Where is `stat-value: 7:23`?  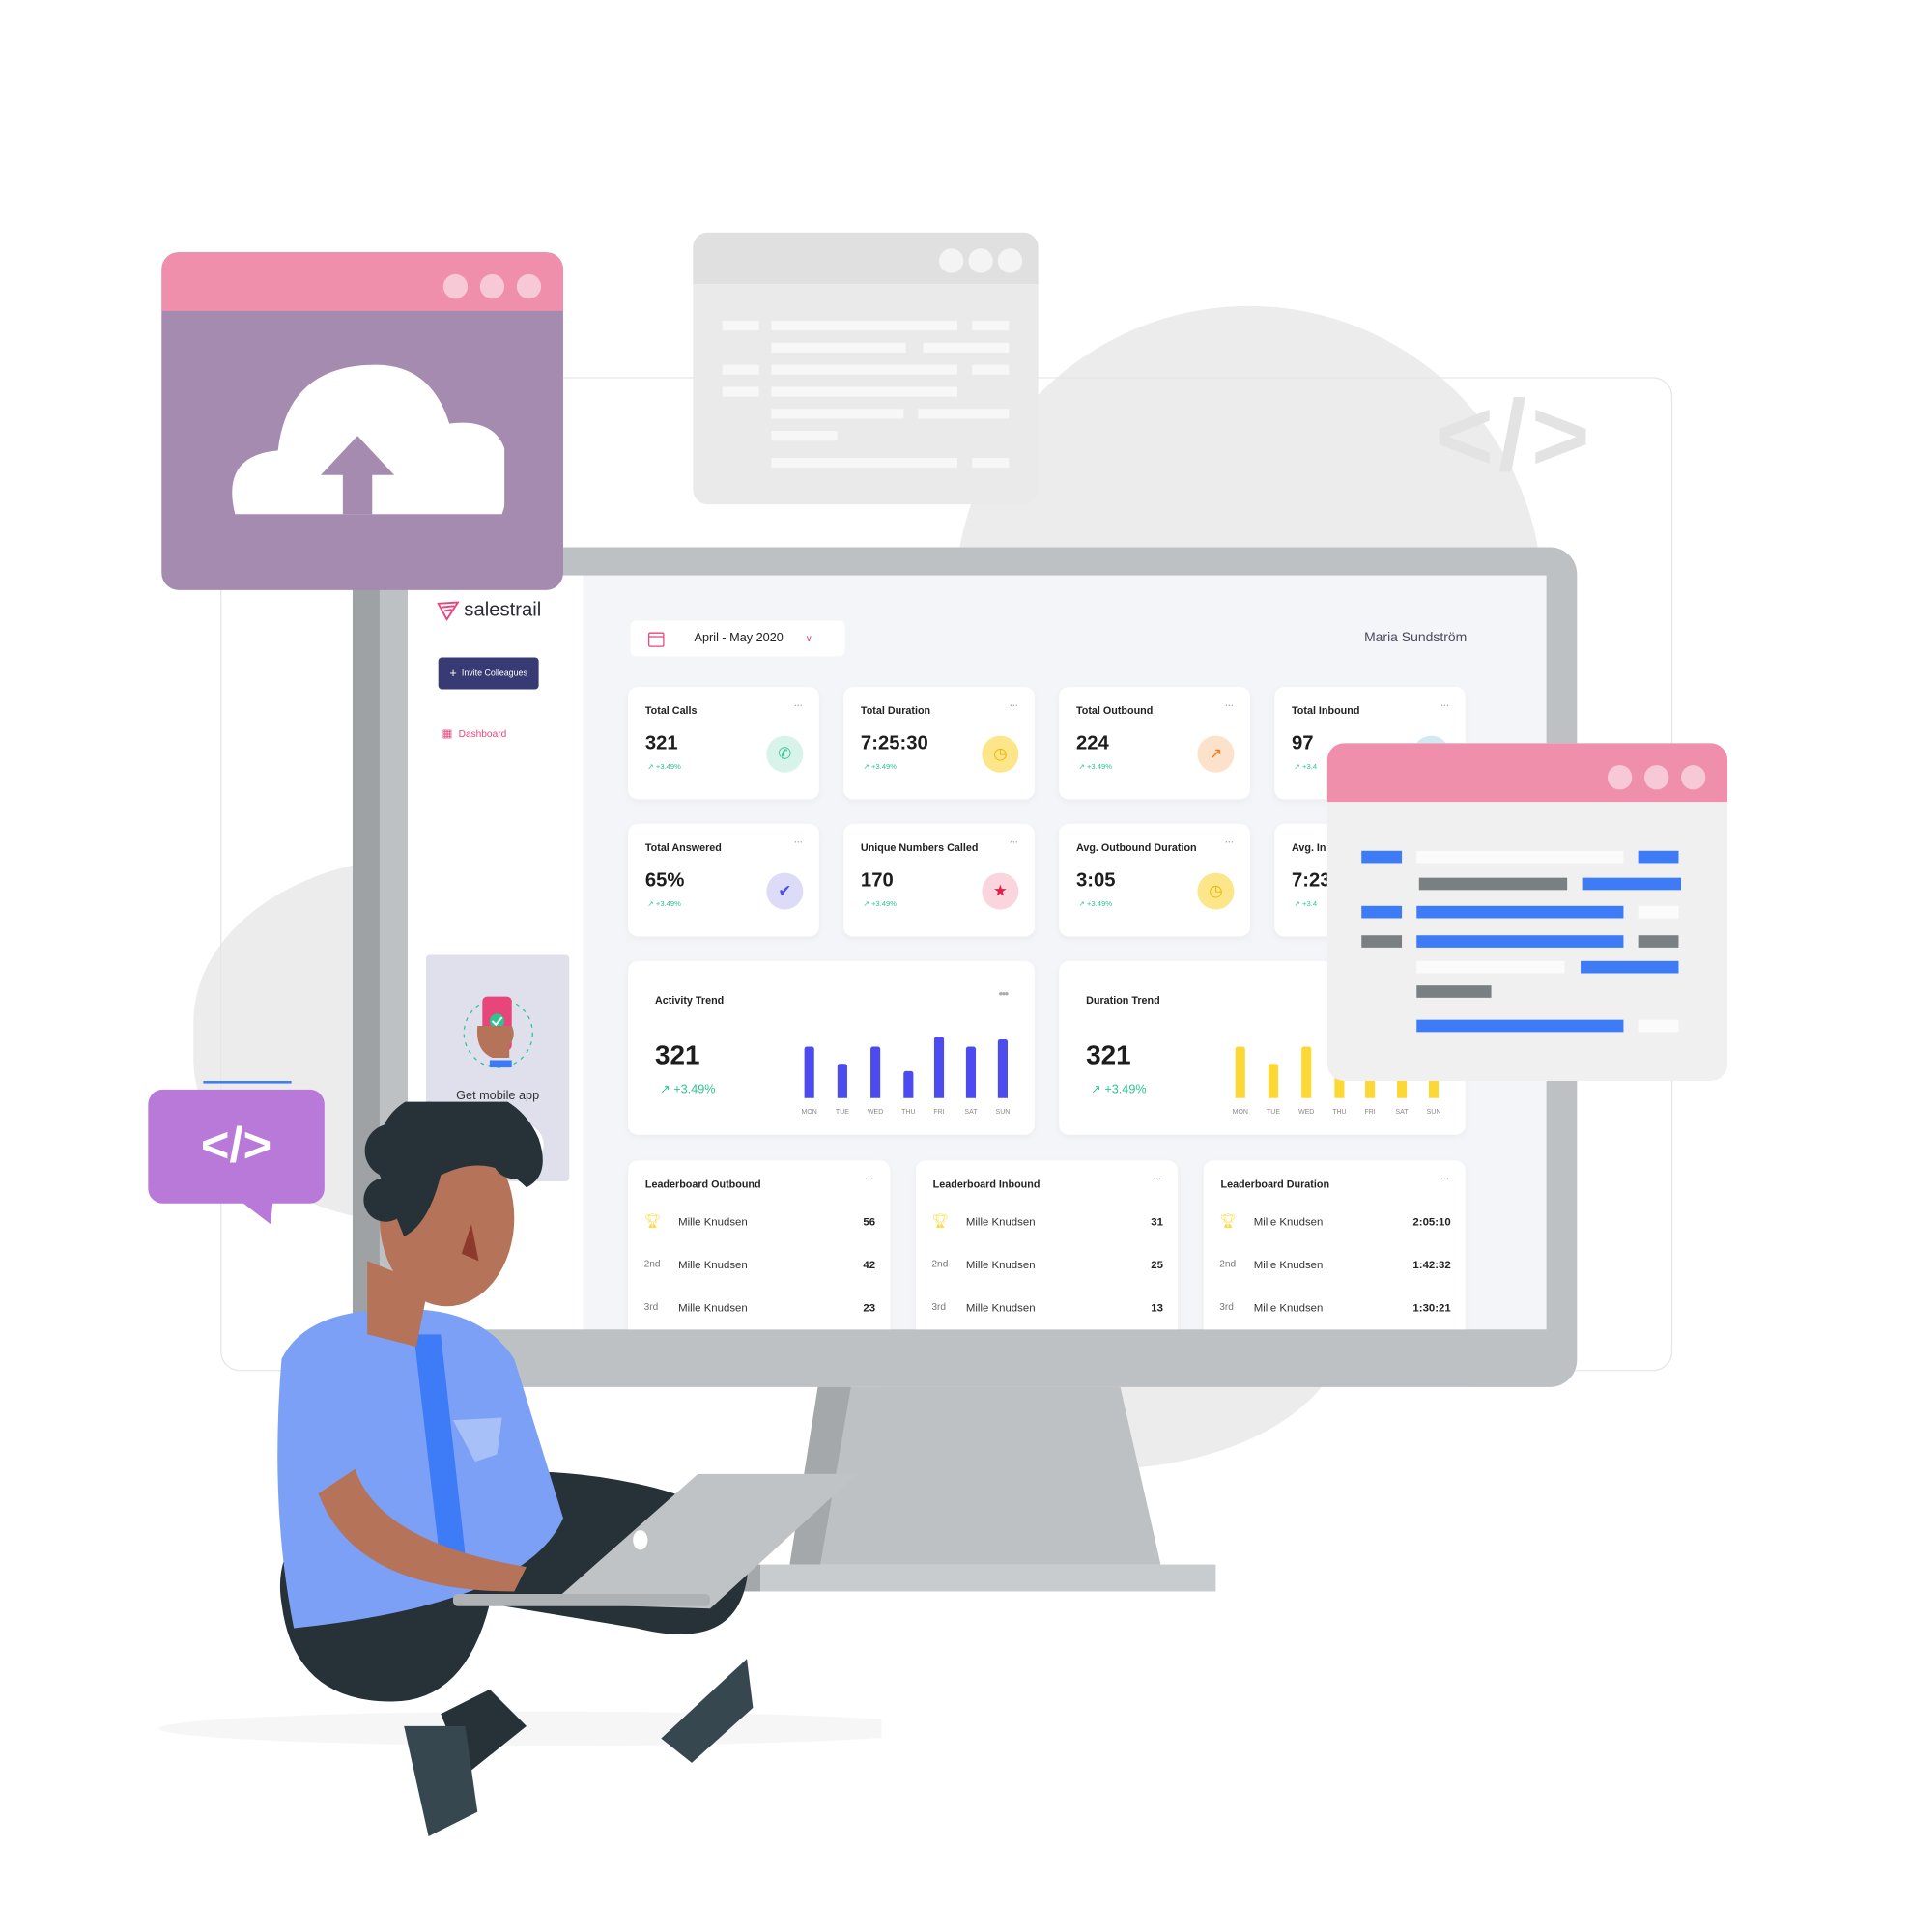 stat-value: 7:23 is located at coordinates (1312, 881).